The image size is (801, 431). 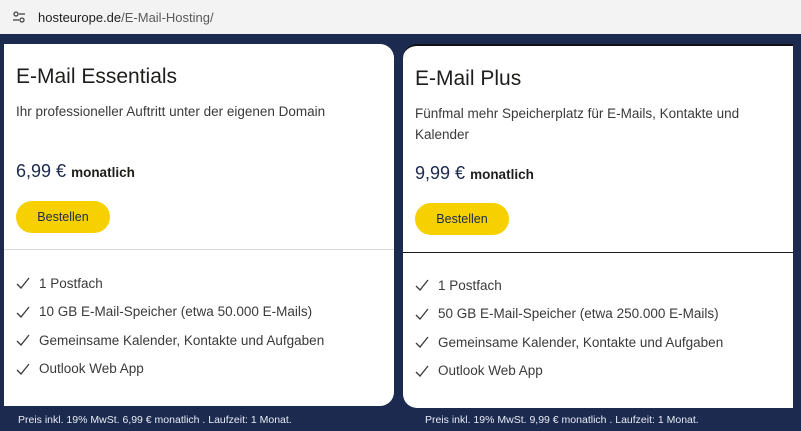 What do you see at coordinates (19, 17) in the screenshot?
I see `tune-icon` at bounding box center [19, 17].